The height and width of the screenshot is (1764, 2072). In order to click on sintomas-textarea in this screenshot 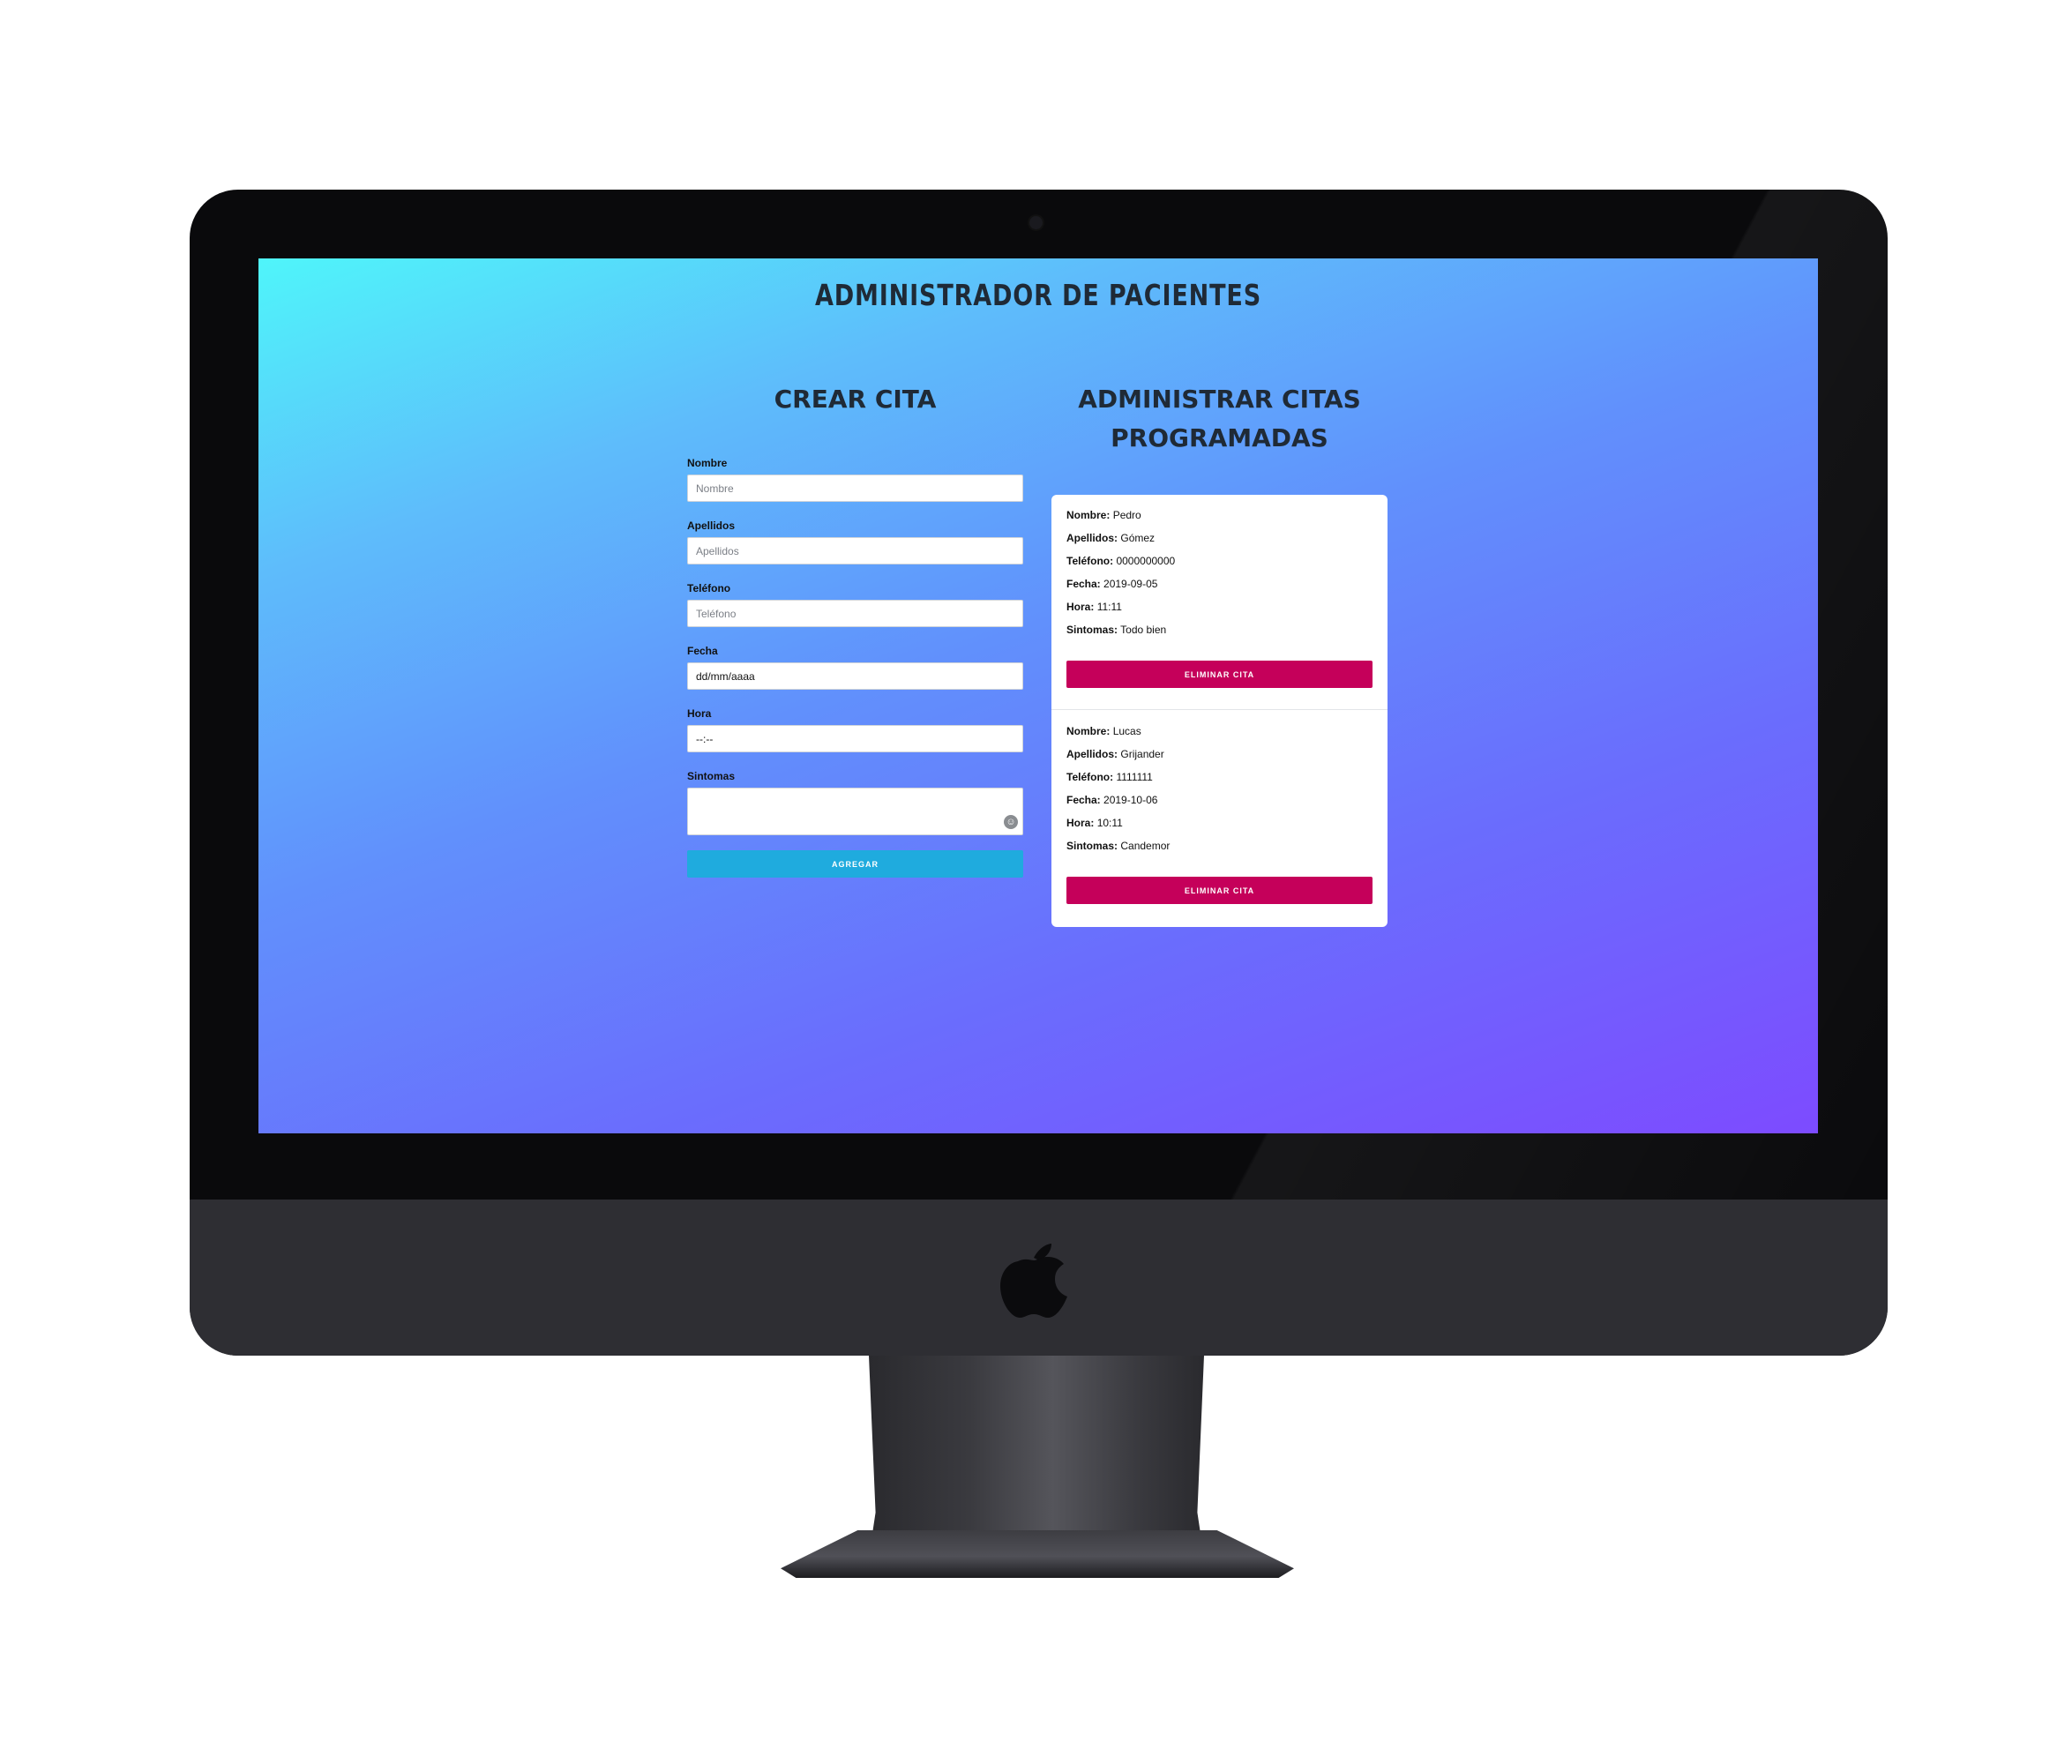, I will do `click(855, 811)`.